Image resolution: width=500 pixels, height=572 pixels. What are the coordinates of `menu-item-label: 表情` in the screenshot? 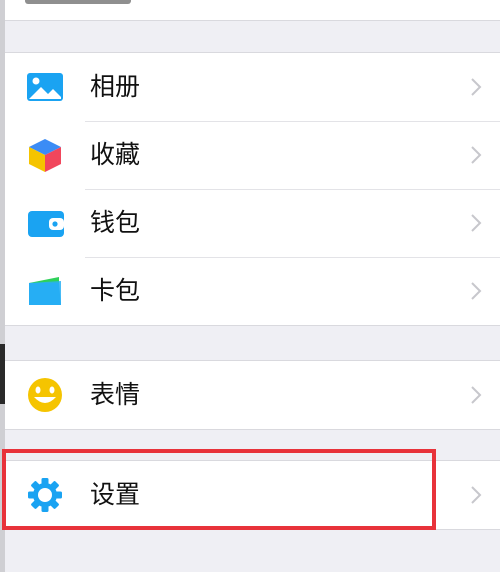 It's located at (115, 394).